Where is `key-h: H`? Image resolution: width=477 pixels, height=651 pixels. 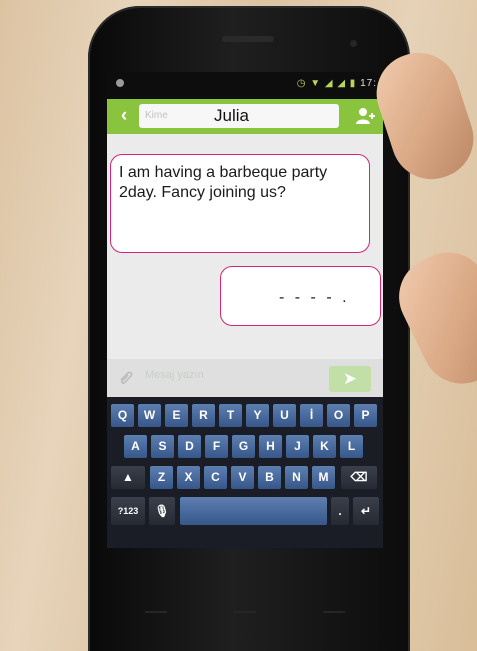 key-h: H is located at coordinates (270, 446).